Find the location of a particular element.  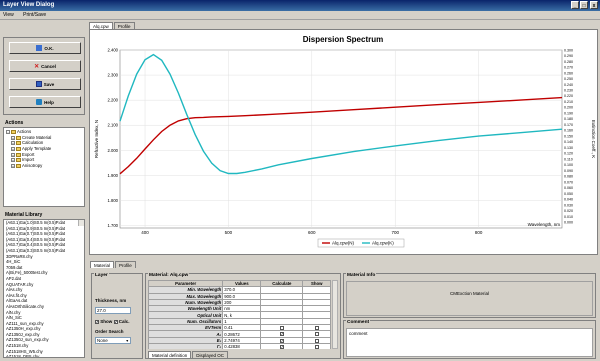

tab-material: Material is located at coordinates (102, 264).